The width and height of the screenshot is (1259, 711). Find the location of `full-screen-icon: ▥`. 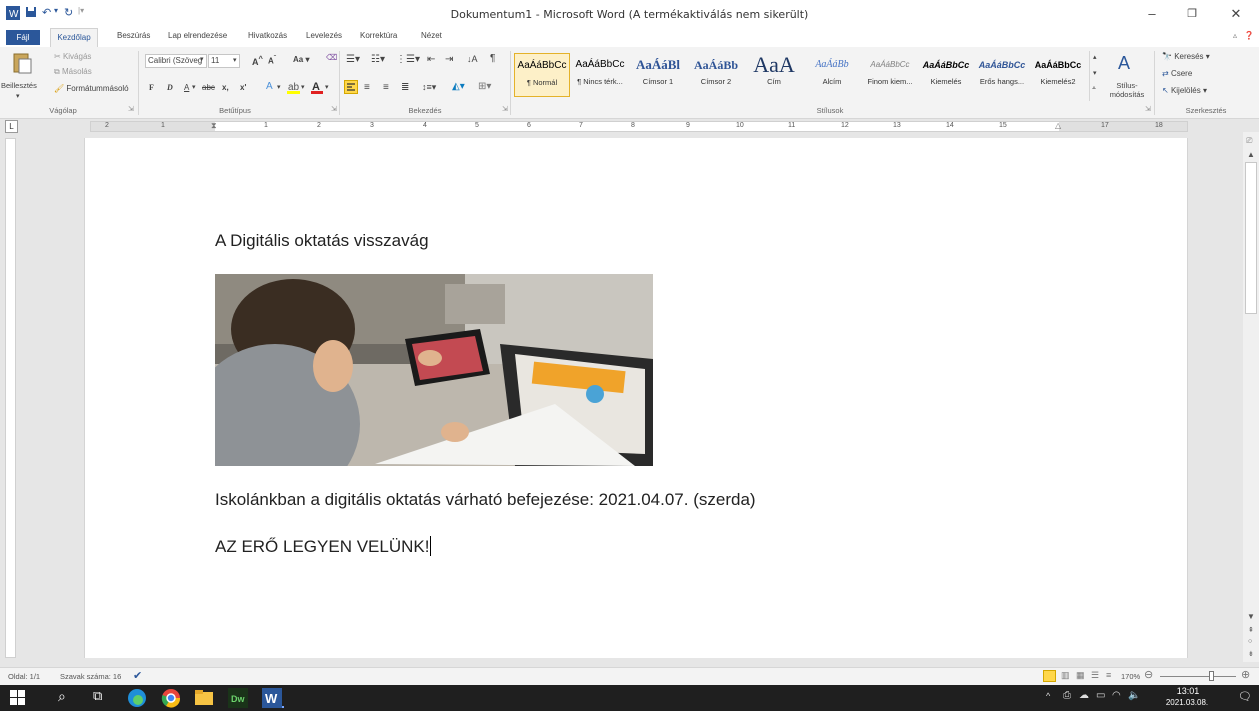

full-screen-icon: ▥ is located at coordinates (1065, 675).